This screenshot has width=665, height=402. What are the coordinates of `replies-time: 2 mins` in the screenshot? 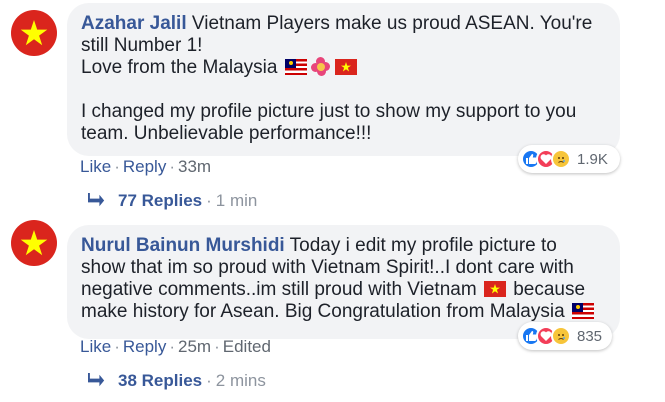 It's located at (240, 380).